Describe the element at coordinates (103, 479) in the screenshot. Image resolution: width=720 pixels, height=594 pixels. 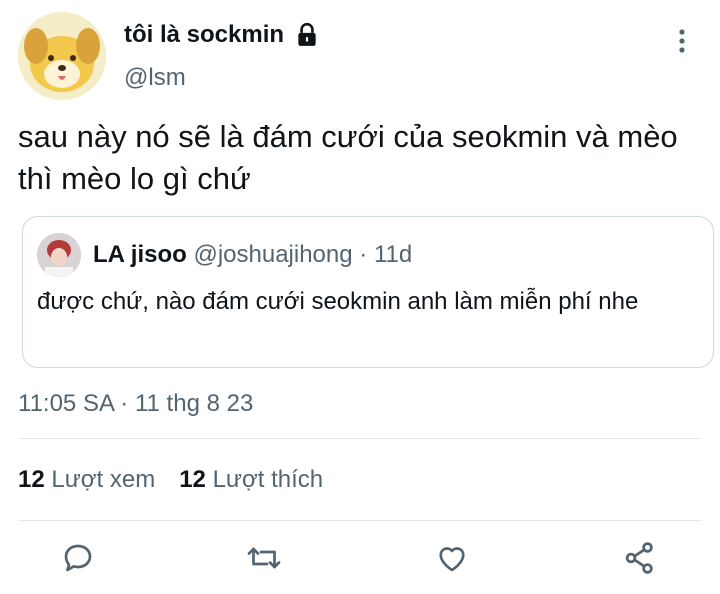
I see `views-label: Lượt xem` at that location.